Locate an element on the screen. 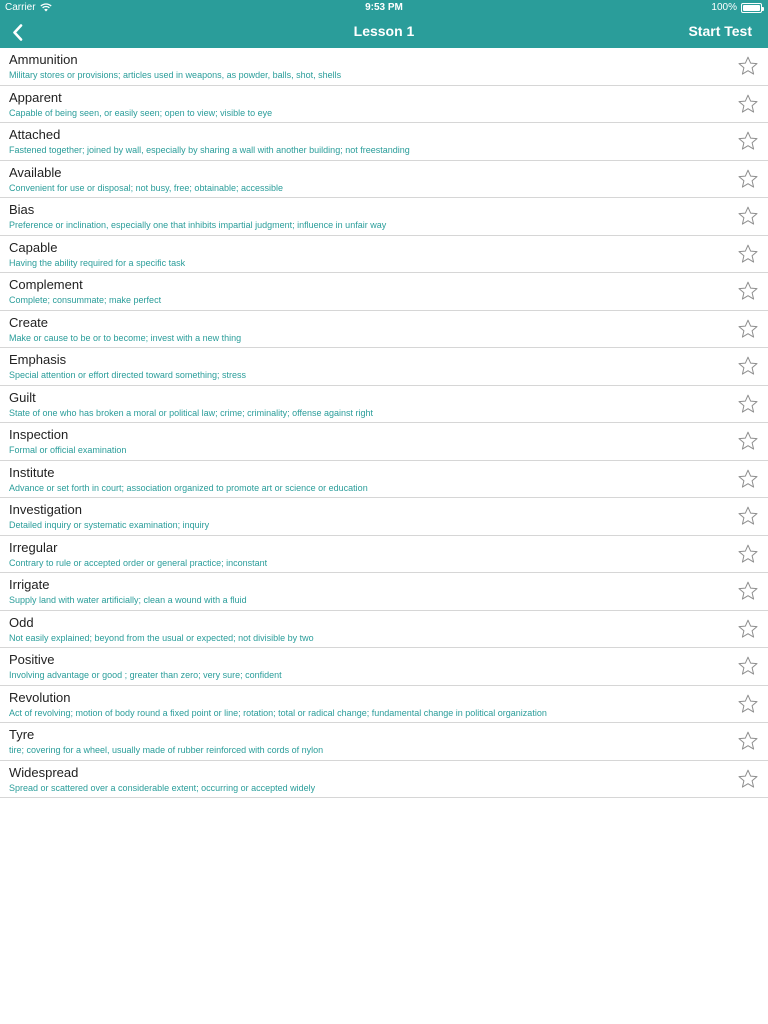 The width and height of the screenshot is (768, 1024). page-title: Lesson 1 is located at coordinates (384, 31).